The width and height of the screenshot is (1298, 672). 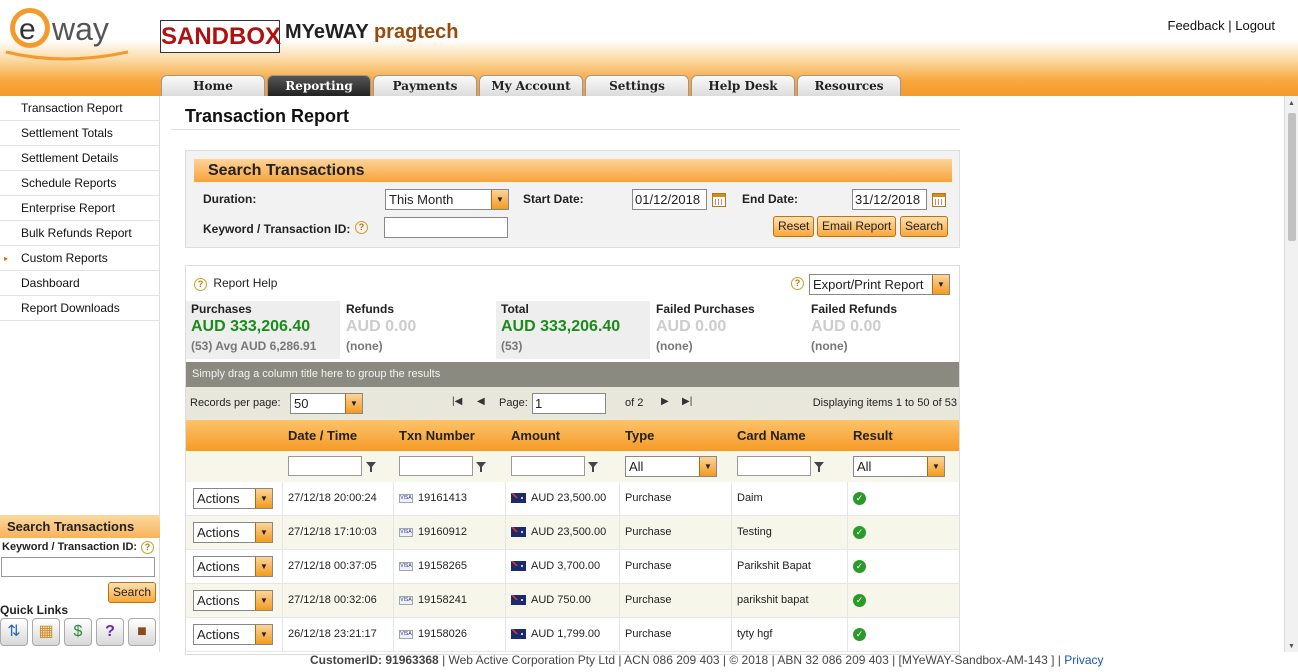 I want to click on sidebar-item-settlement-totals: Settlement Totals, so click(x=79, y=133).